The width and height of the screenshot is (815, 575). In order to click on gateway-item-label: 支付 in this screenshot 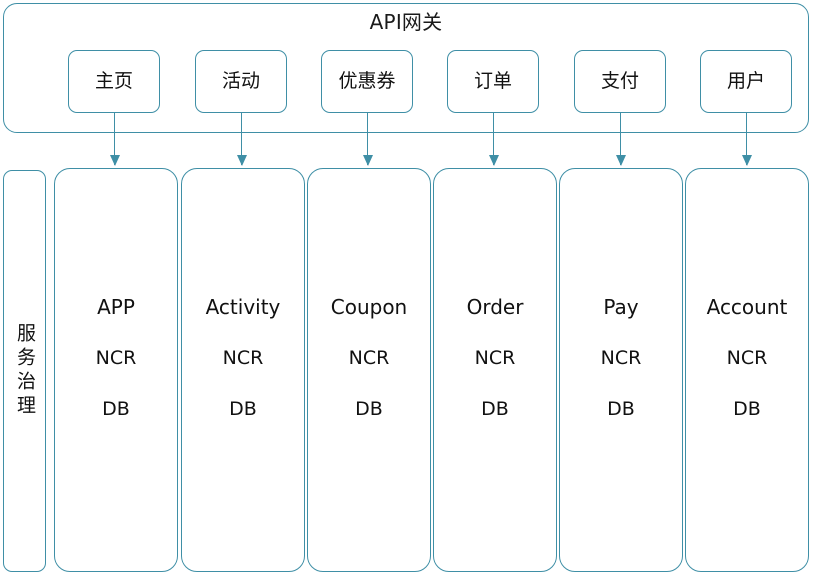, I will do `click(619, 80)`.